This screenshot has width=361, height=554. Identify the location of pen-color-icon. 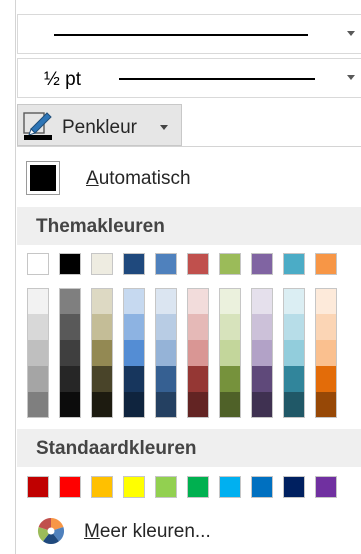
(37, 126).